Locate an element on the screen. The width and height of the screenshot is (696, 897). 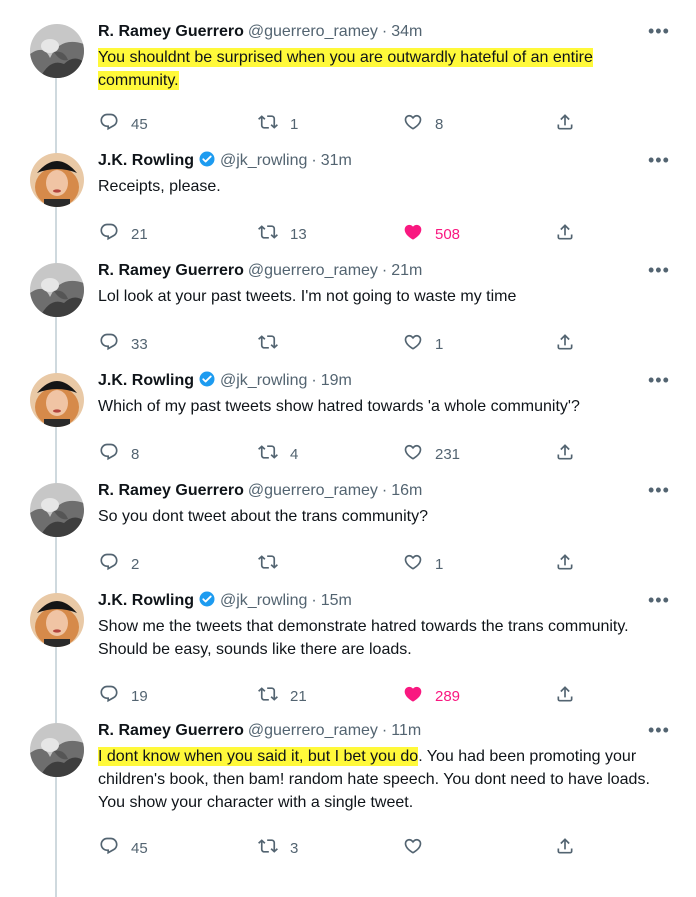
timestamp: 21m is located at coordinates (406, 270).